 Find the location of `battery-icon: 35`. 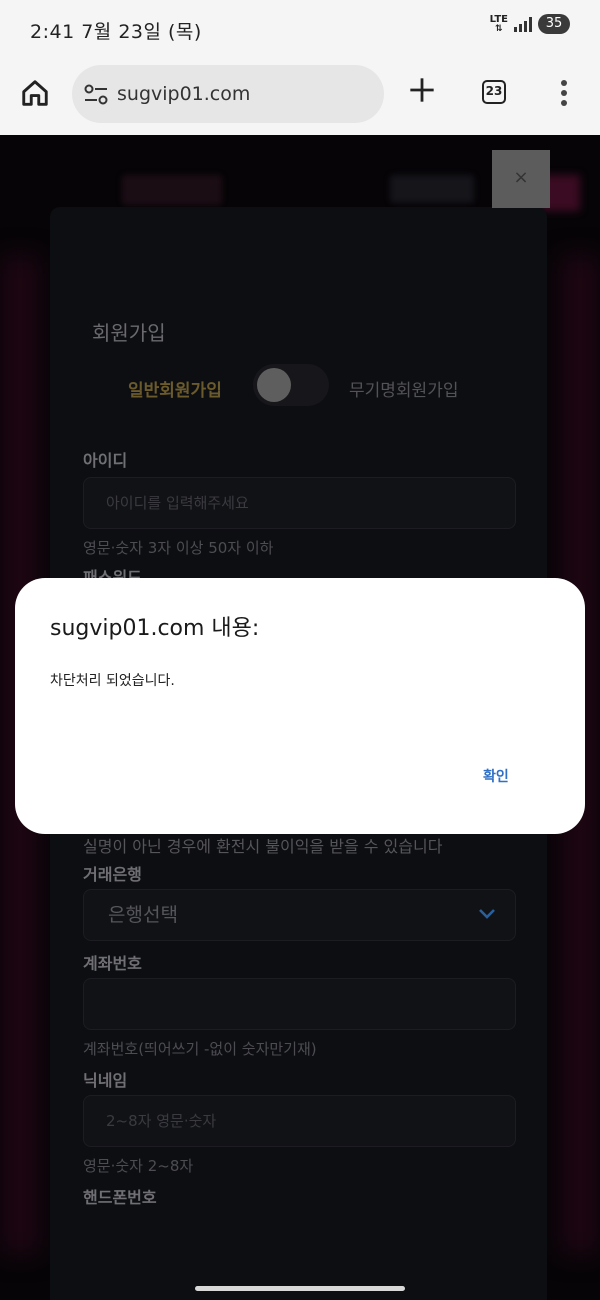

battery-icon: 35 is located at coordinates (554, 24).